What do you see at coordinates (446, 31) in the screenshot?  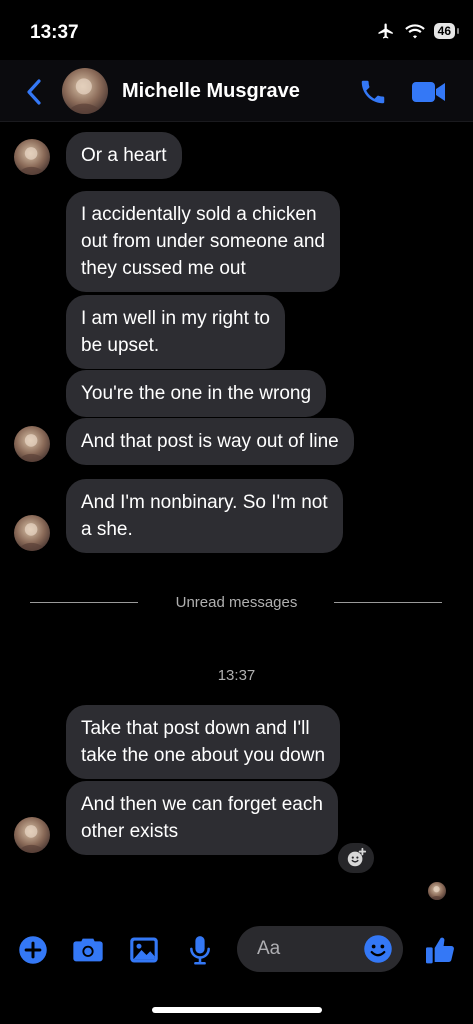 I see `battery-indicator: 46` at bounding box center [446, 31].